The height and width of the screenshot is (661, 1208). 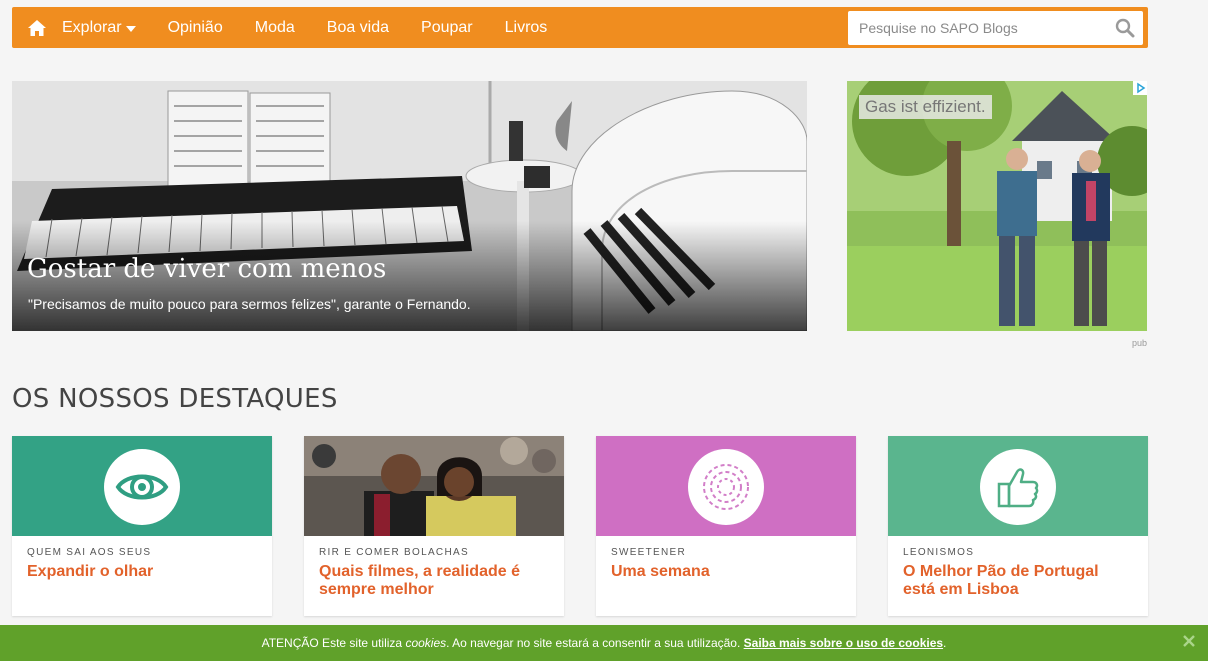 I want to click on nav-item-moda: Moda, so click(x=275, y=28).